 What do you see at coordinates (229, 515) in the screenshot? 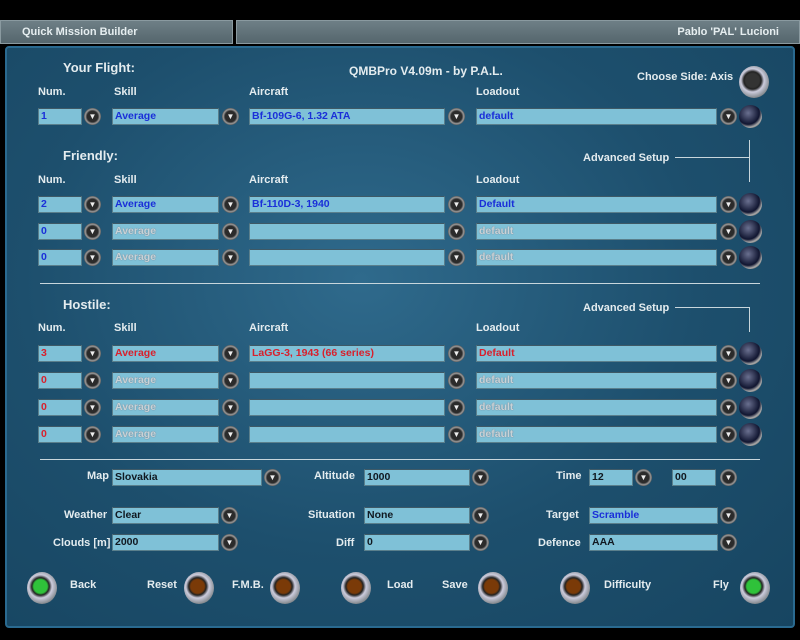
I see `weather-dropdown-icon: ▼` at bounding box center [229, 515].